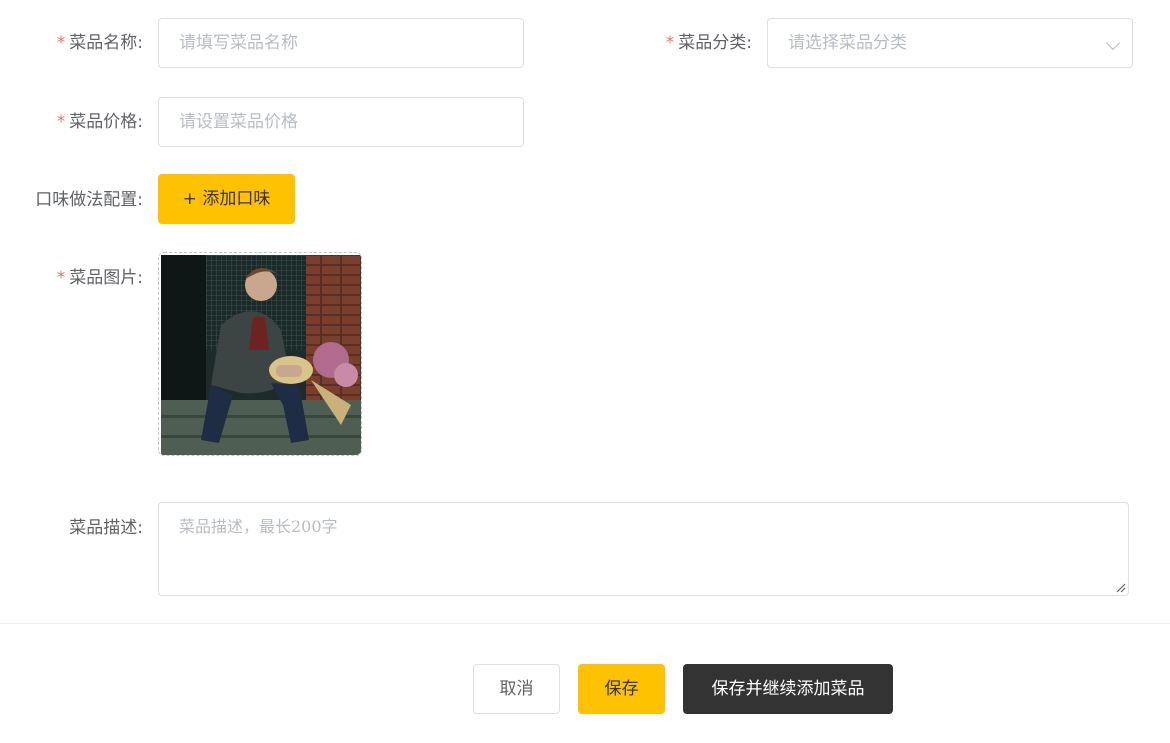  I want to click on flavor-config-label: 口味做法配置:, so click(89, 200).